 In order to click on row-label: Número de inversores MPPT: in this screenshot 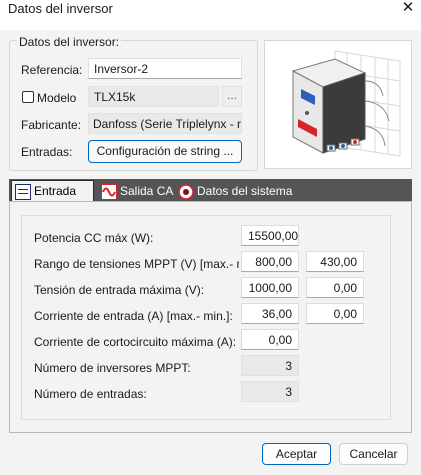, I will do `click(112, 368)`.